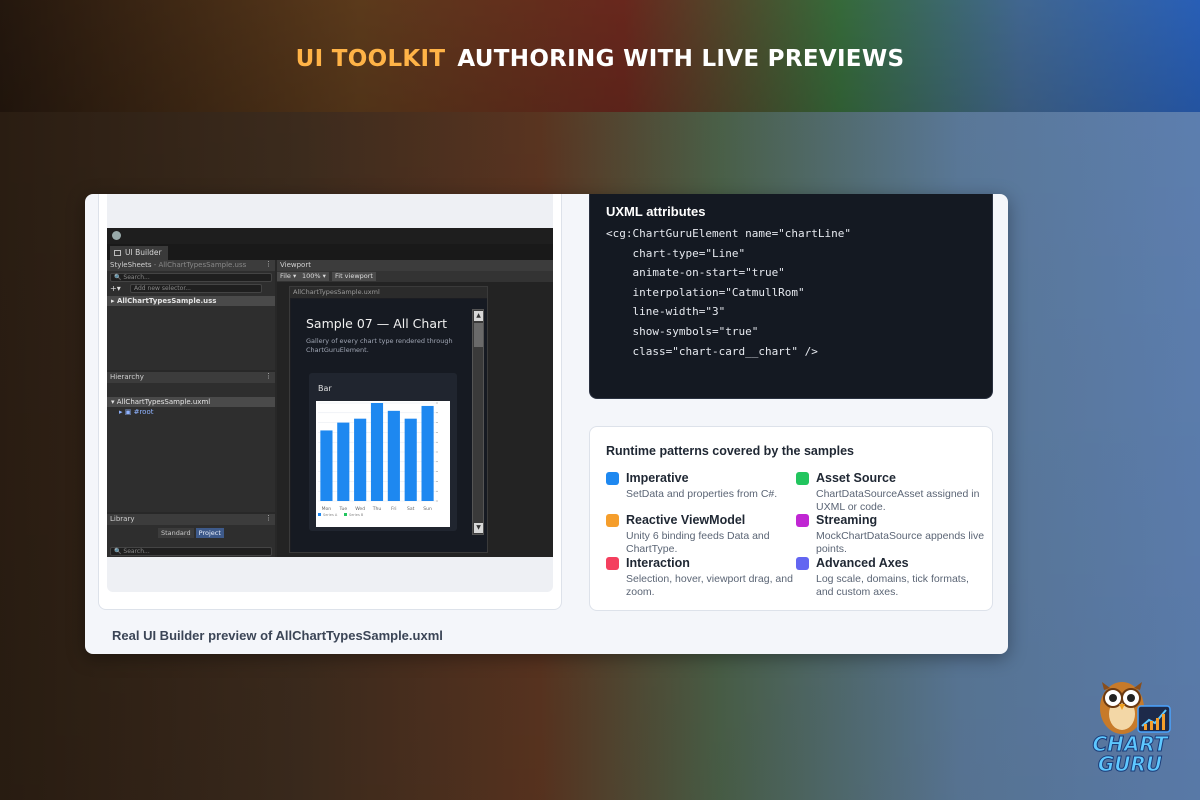 The height and width of the screenshot is (800, 1200). Describe the element at coordinates (1130, 764) in the screenshot. I see `logo-word-guru: GURU` at that location.